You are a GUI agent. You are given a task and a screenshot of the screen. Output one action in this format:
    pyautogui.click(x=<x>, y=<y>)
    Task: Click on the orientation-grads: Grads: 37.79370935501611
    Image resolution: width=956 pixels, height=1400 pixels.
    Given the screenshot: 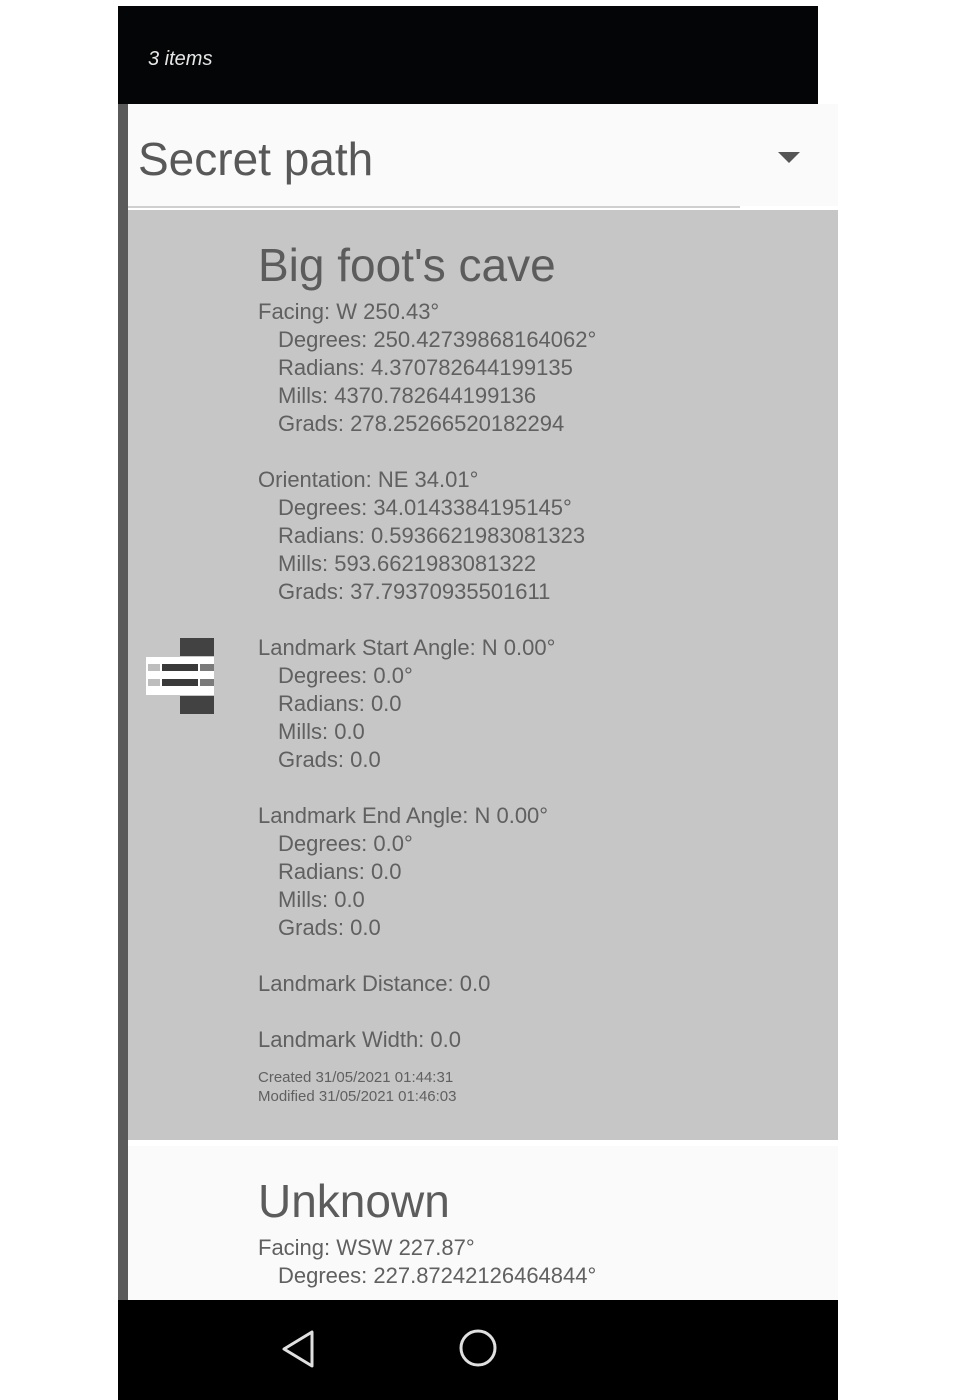 What is the action you would take?
    pyautogui.click(x=414, y=591)
    